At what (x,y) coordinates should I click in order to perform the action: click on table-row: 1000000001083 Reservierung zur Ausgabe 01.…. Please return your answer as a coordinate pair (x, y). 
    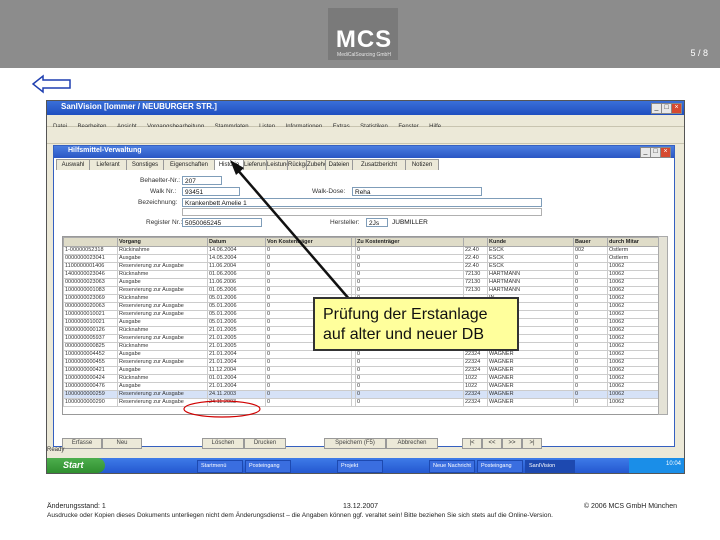
    Looking at the image, I should click on (361, 290).